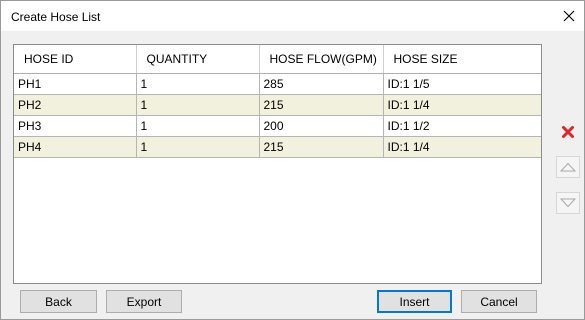 This screenshot has width=585, height=320. I want to click on column-header-hose-id: HOSE ID, so click(75, 59).